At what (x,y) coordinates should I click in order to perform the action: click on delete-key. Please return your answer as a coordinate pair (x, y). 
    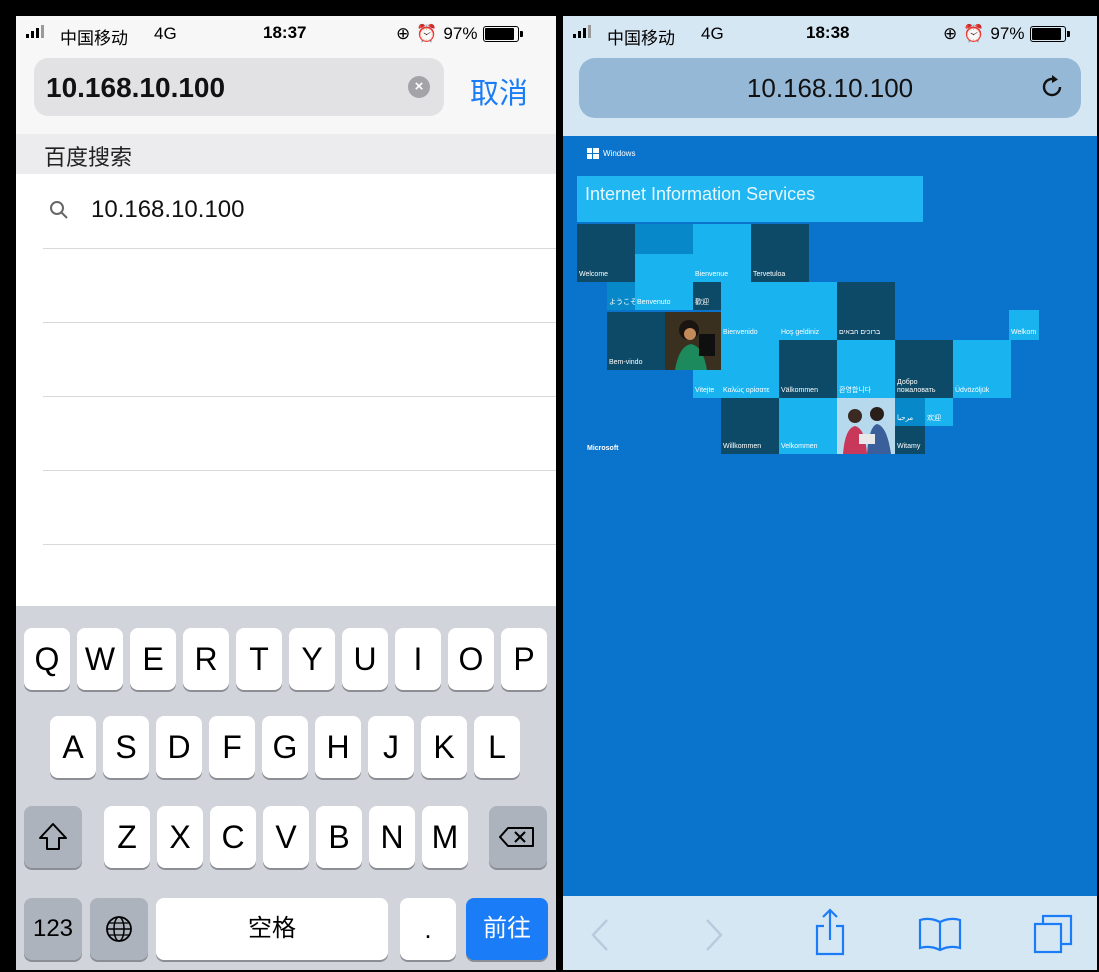
    Looking at the image, I should click on (518, 837).